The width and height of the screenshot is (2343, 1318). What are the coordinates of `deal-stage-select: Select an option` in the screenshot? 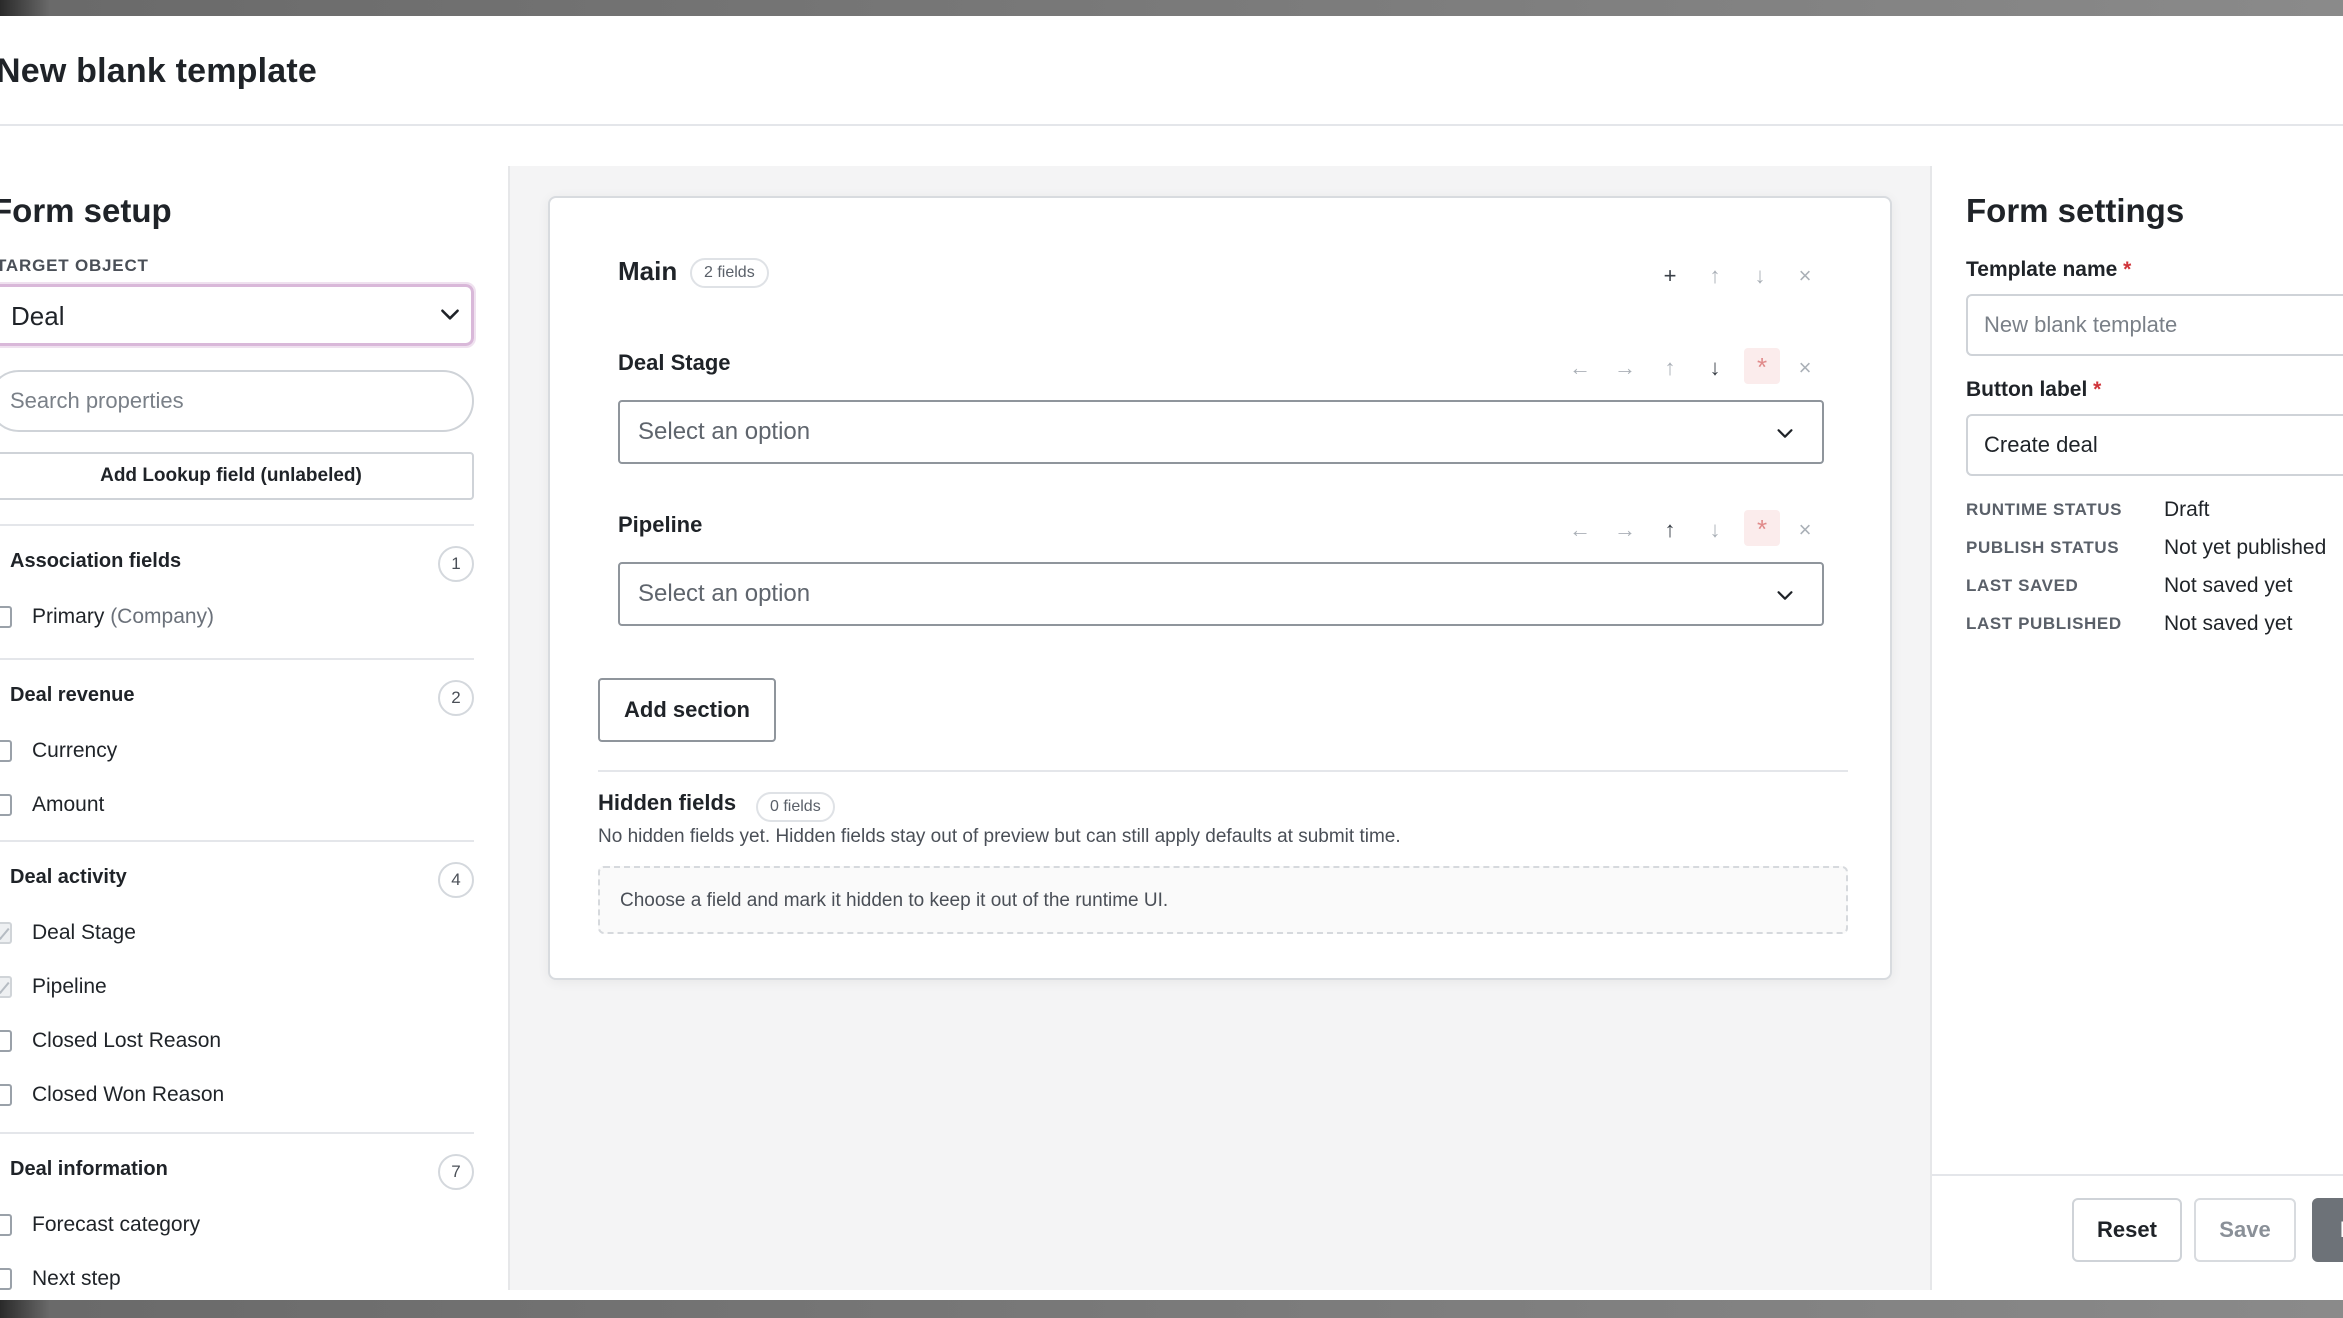 It's located at (1221, 432).